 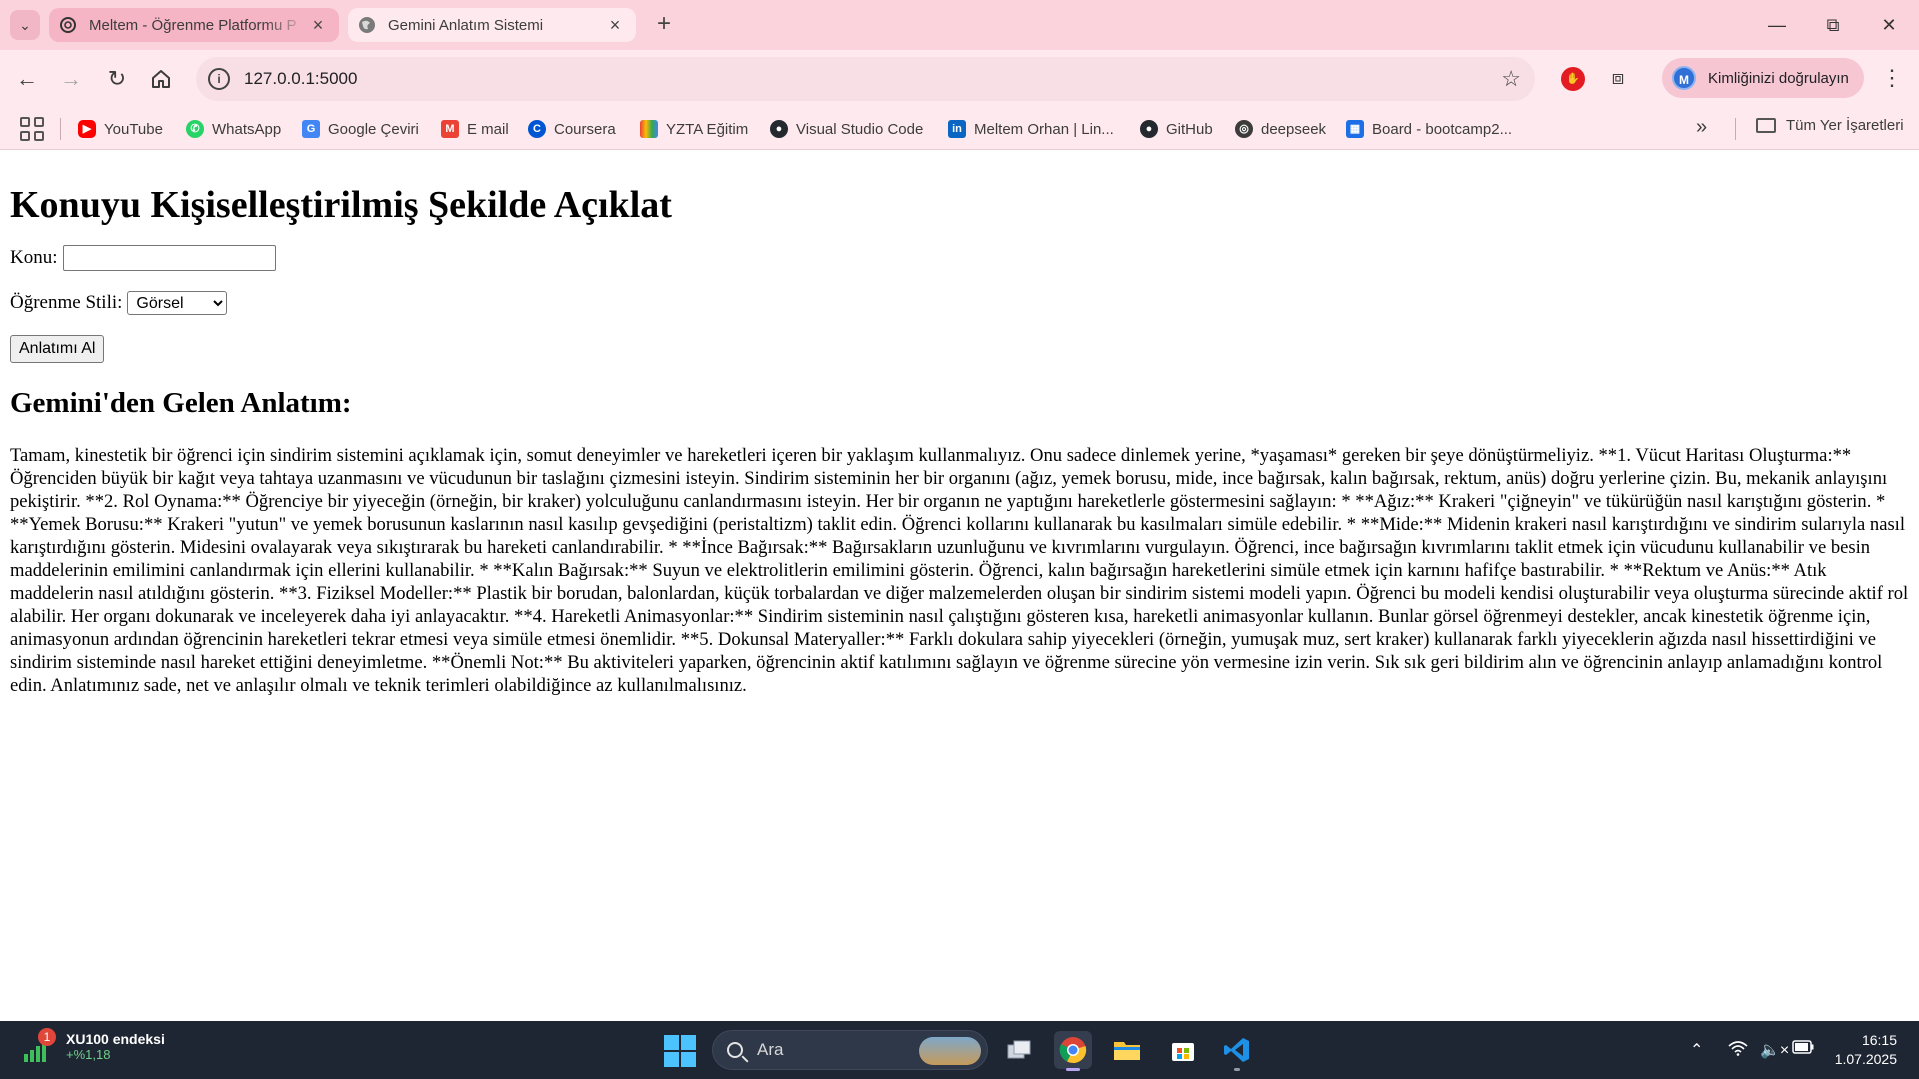 What do you see at coordinates (1618, 78) in the screenshot?
I see `extensions-puzzle-icon: ⧈` at bounding box center [1618, 78].